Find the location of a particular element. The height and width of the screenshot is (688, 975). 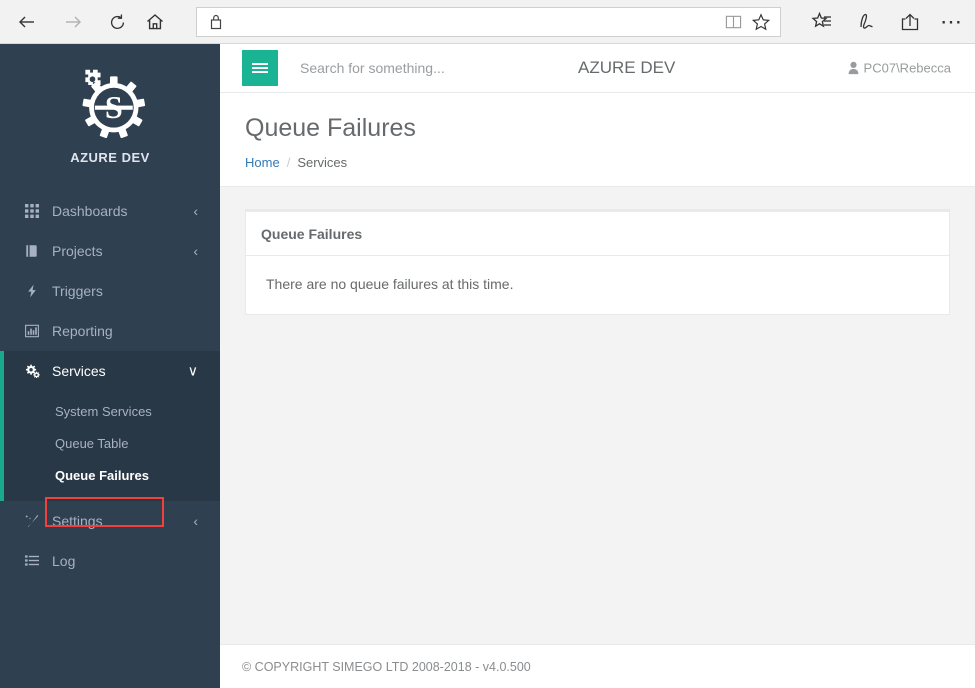

wand-icon is located at coordinates (36, 521).